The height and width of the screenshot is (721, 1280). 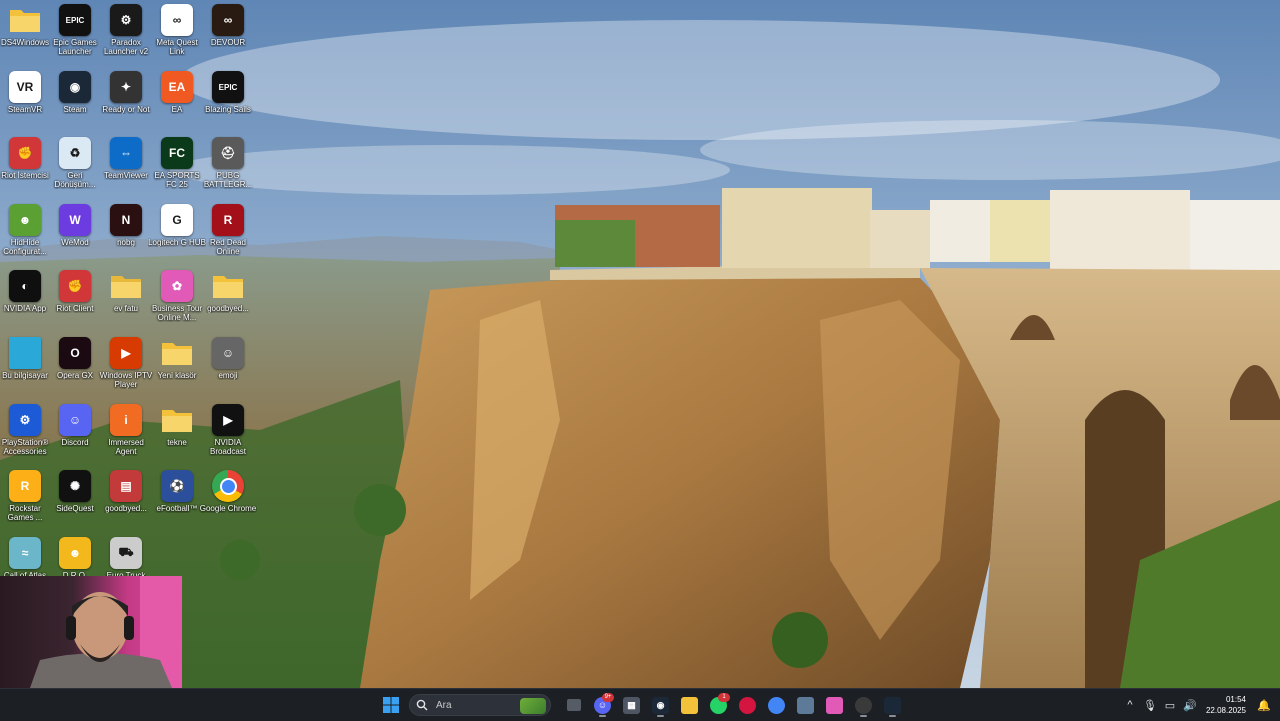 What do you see at coordinates (126, 36) in the screenshot?
I see `desktop-icon: ⚙ Paradox Launcher v2` at bounding box center [126, 36].